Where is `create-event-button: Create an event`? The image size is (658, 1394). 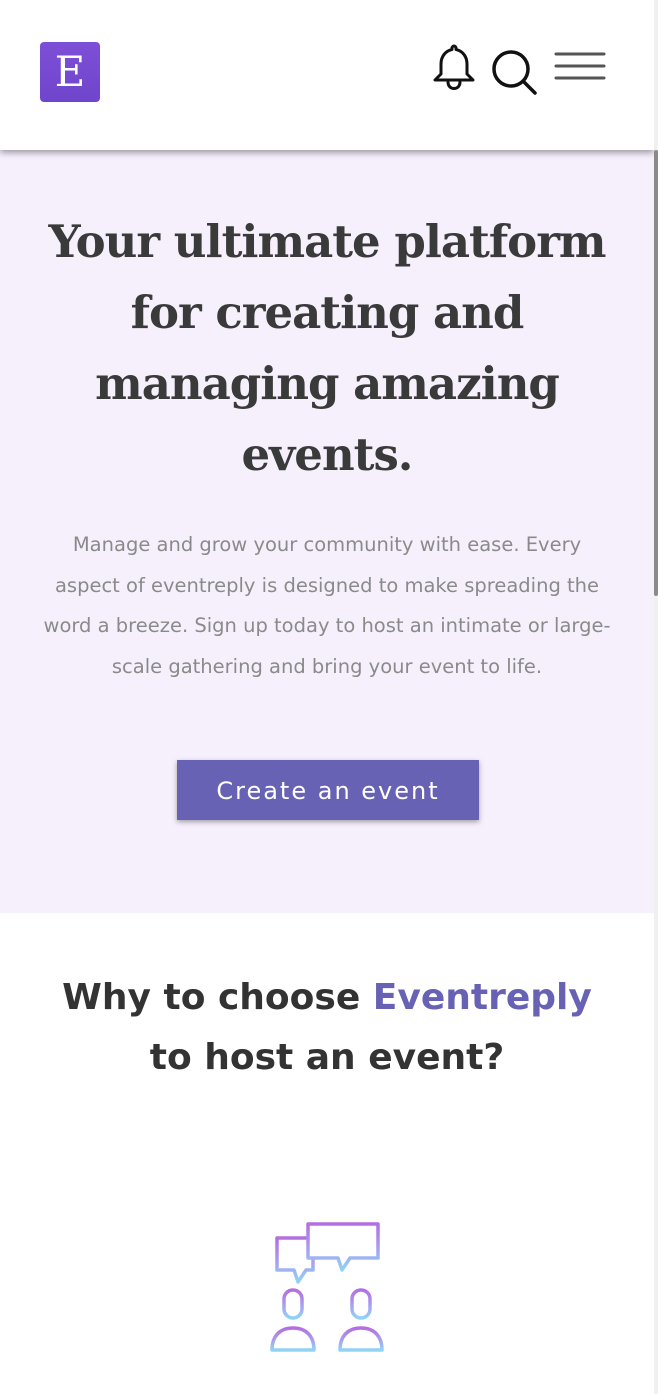
create-event-button: Create an event is located at coordinates (328, 790).